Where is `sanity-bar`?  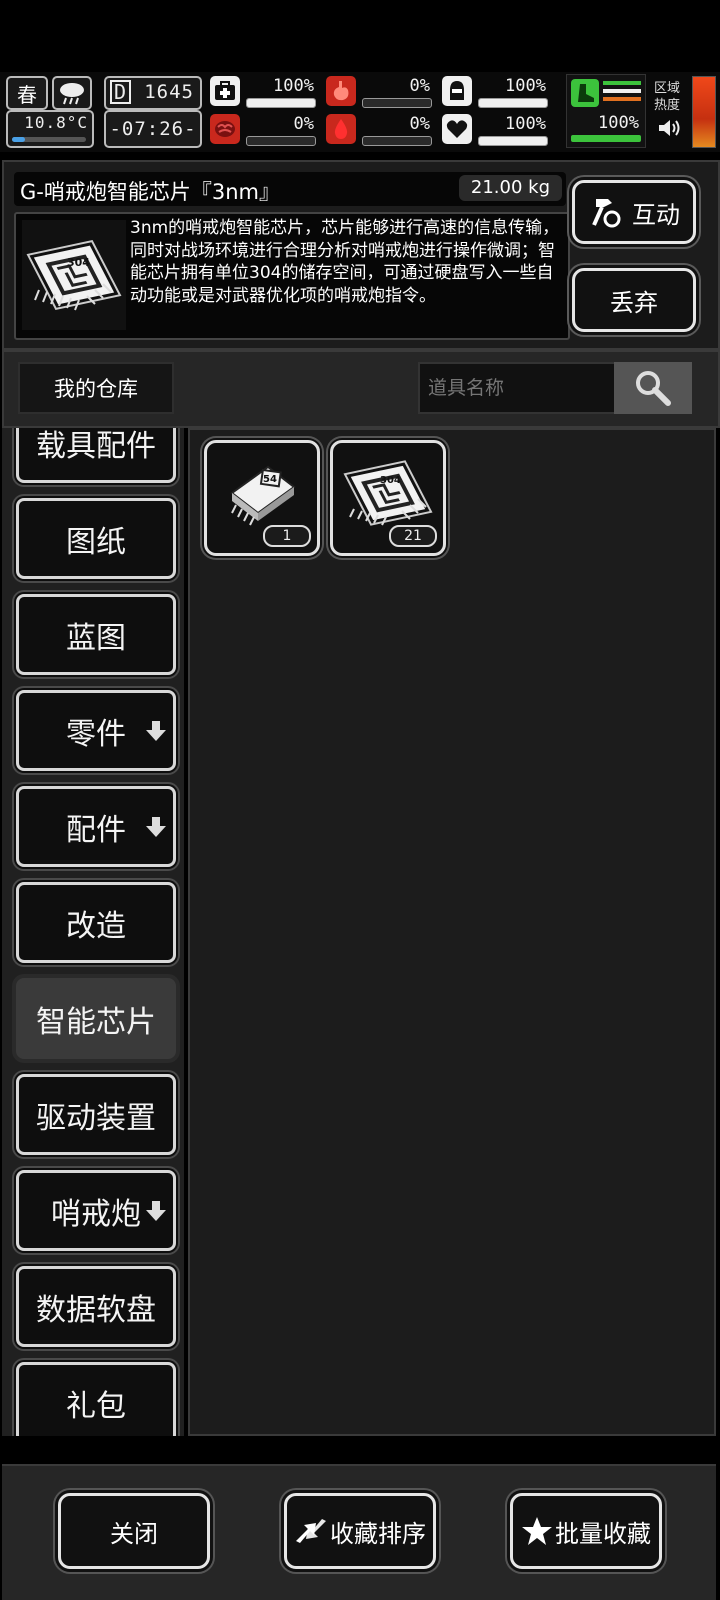
sanity-bar is located at coordinates (281, 141).